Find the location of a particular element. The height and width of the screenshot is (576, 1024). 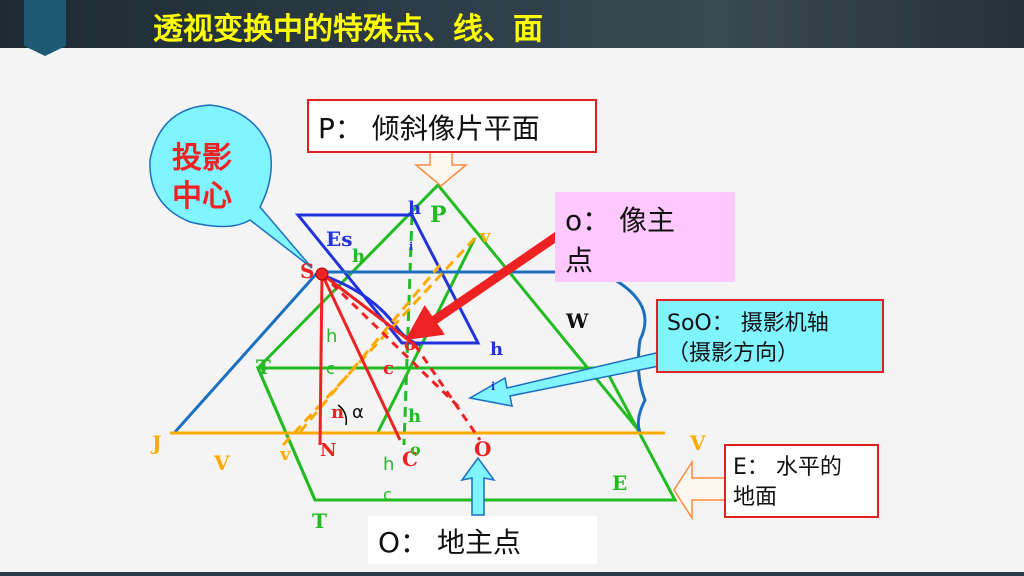

axis-caption-1: SoO： 摄影机轴 is located at coordinates (748, 323).